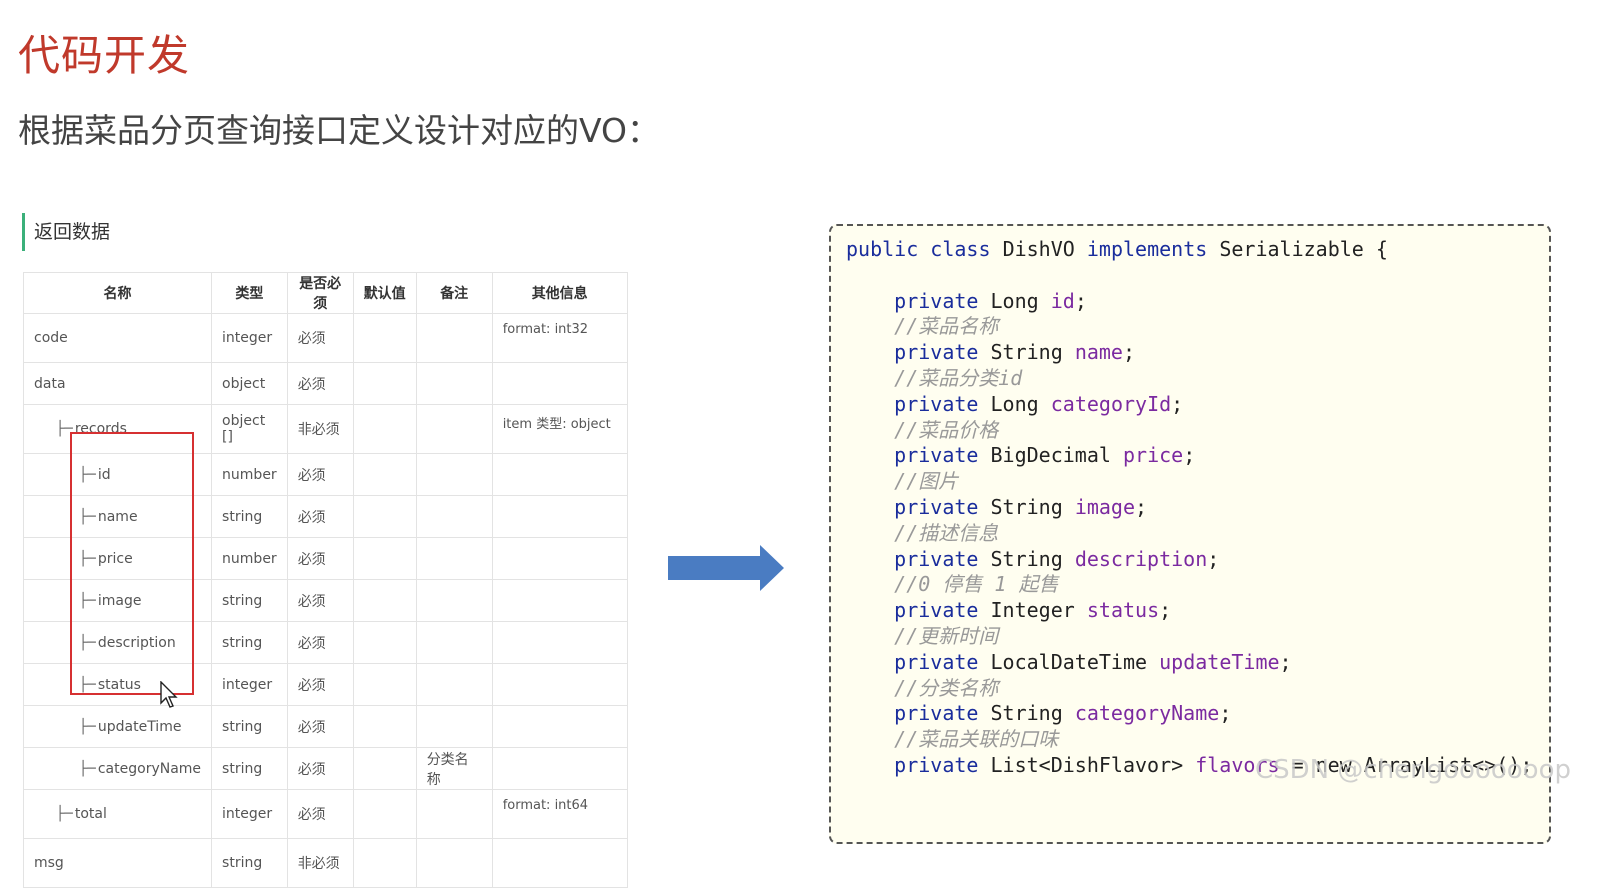 Image resolution: width=1611 pixels, height=888 pixels. I want to click on header-name: 名称, so click(117, 293).